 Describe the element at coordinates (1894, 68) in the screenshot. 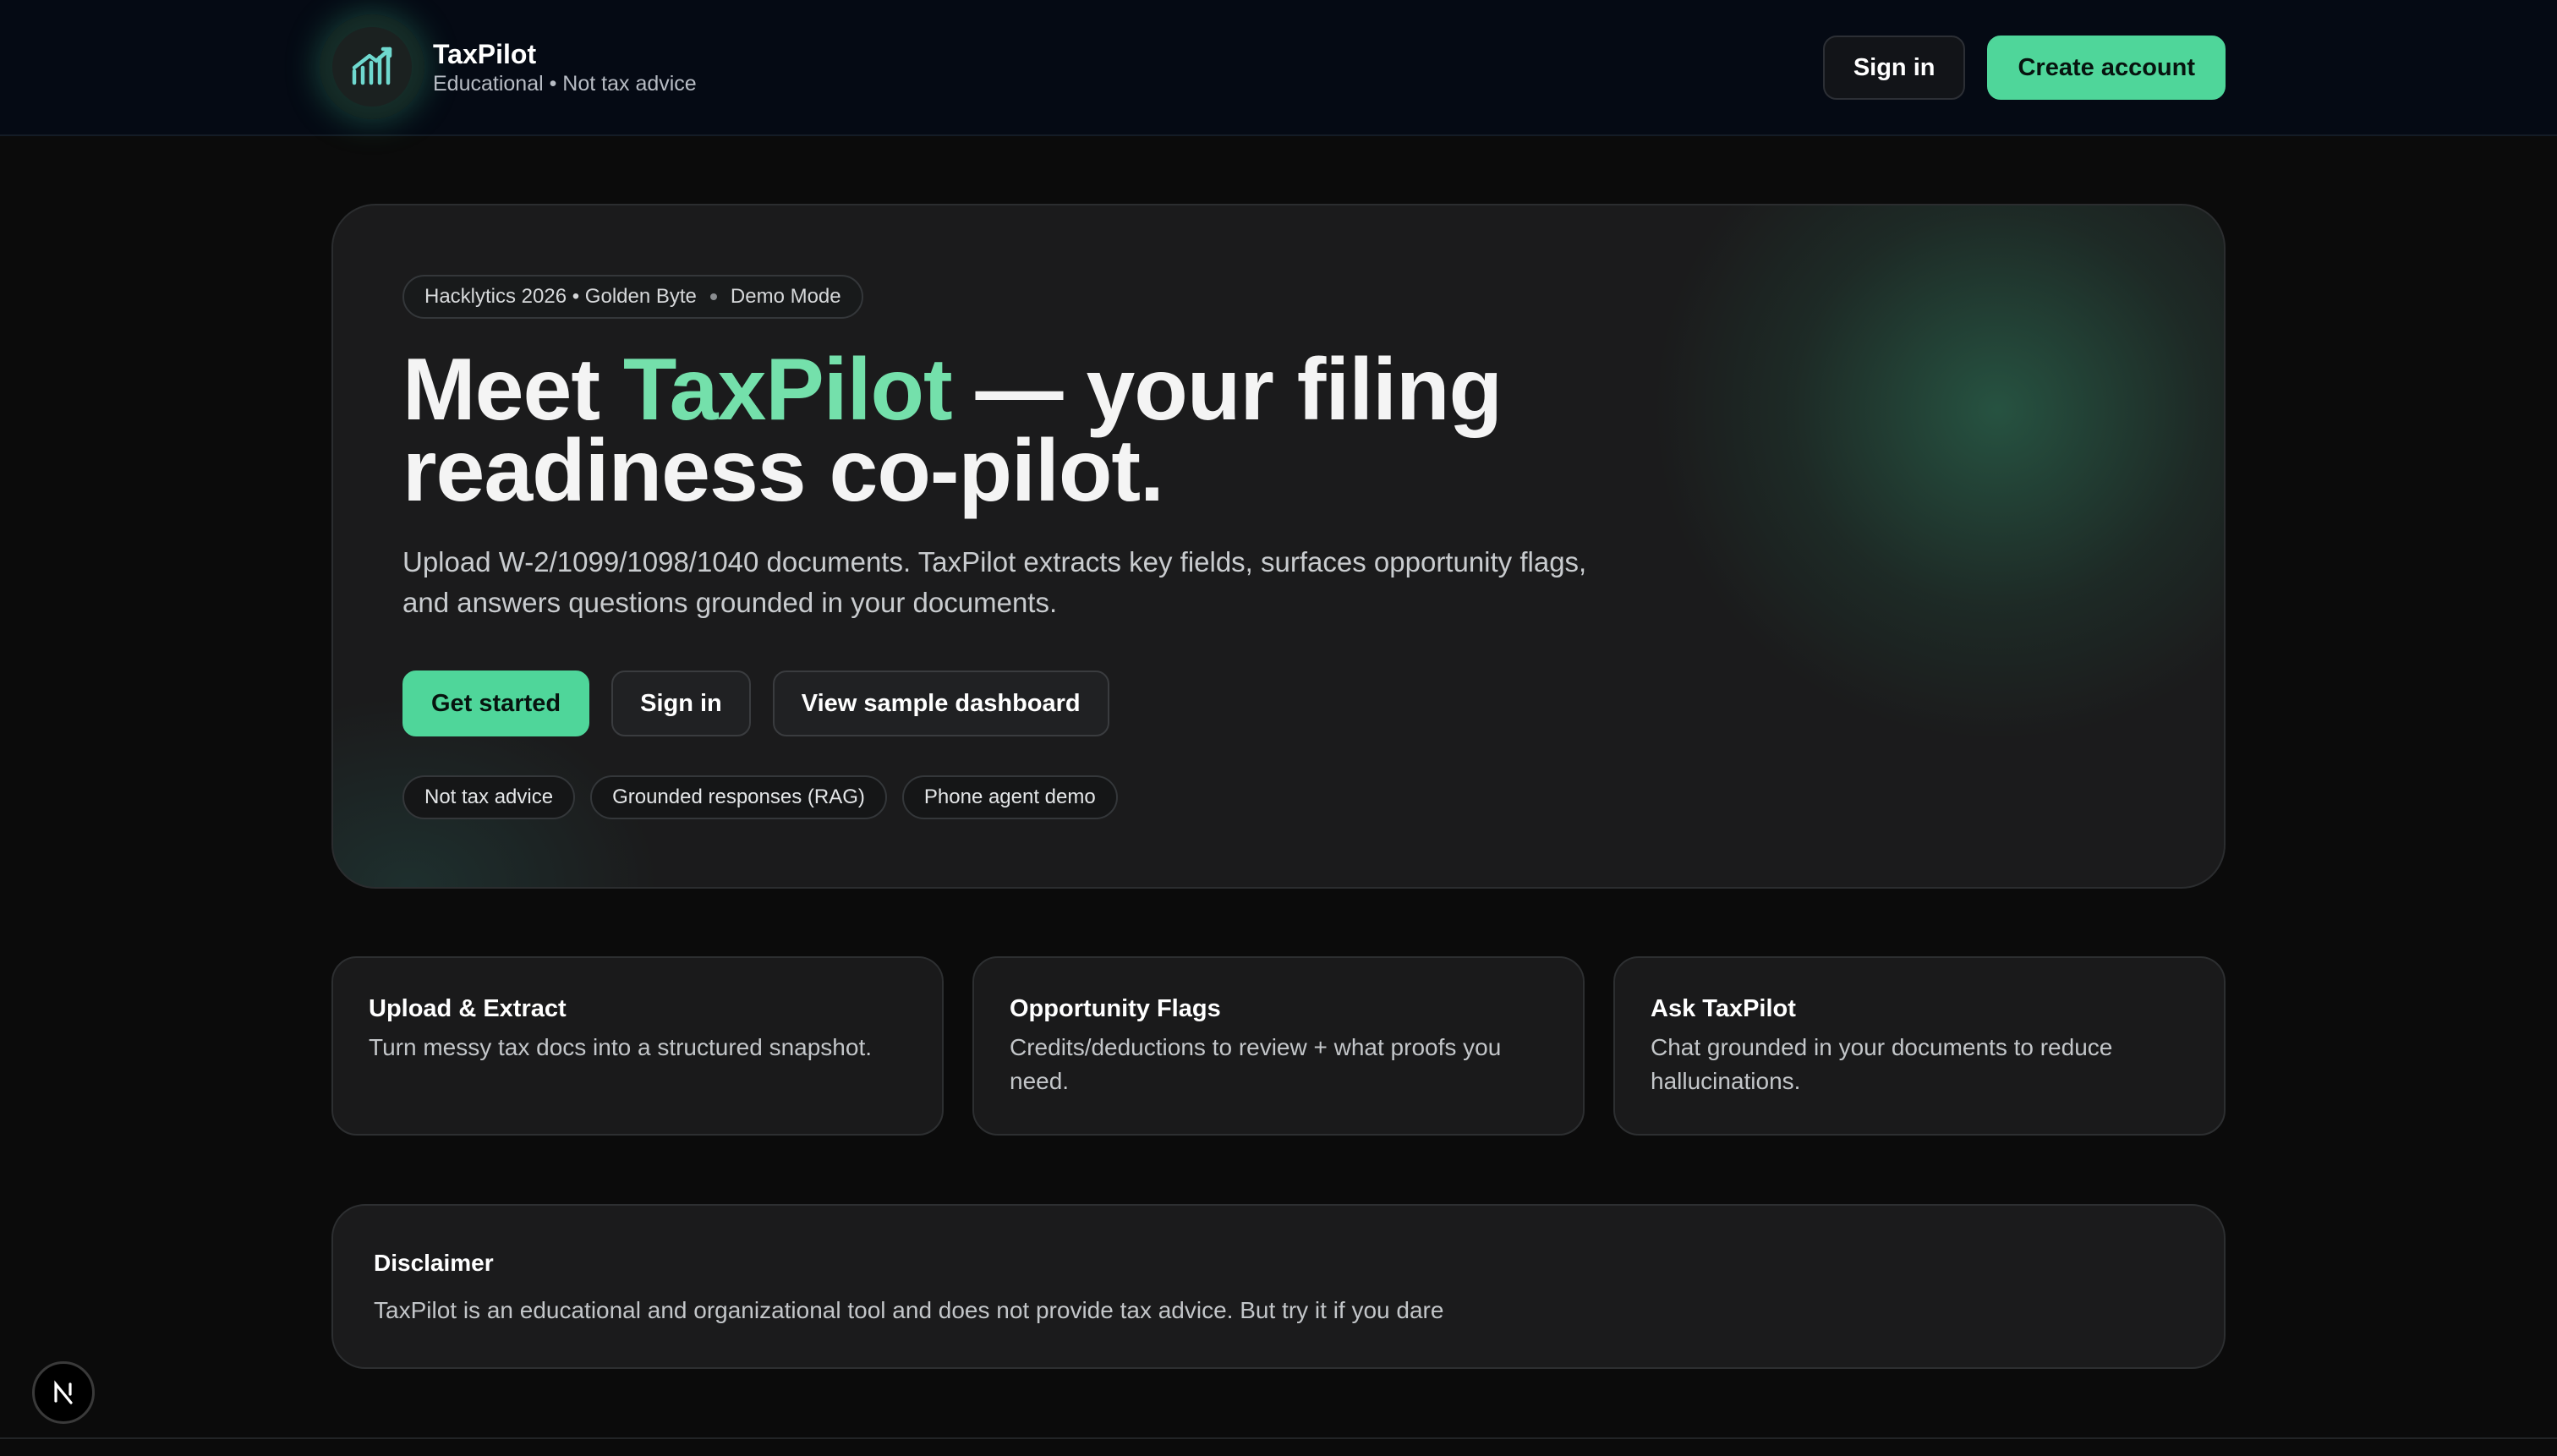

I see `nav-sign-in-button: Sign in` at that location.